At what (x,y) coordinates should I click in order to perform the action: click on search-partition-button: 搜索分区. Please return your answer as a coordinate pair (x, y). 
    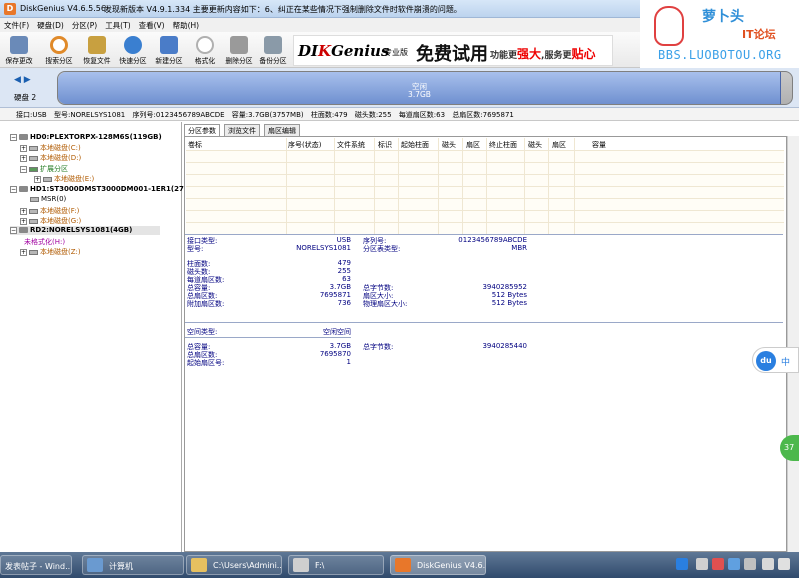
    Looking at the image, I should click on (59, 50).